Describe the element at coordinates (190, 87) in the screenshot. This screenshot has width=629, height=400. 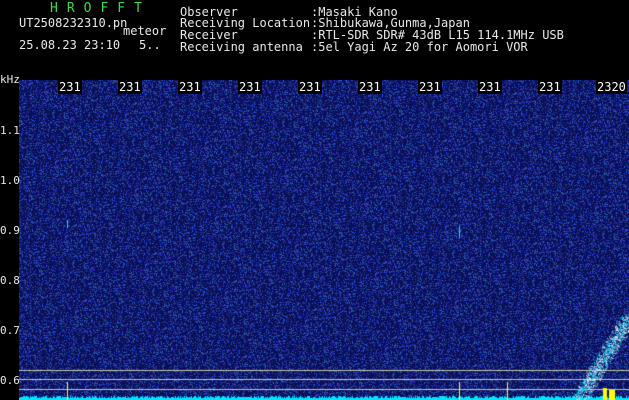
I see `x-tick-3: 231` at that location.